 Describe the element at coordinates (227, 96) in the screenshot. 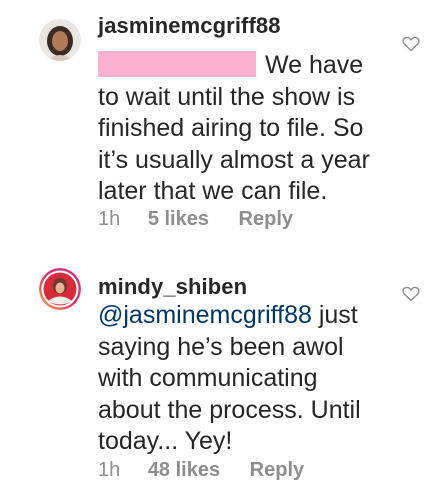

I see `comment-line: to wait until the show is` at that location.